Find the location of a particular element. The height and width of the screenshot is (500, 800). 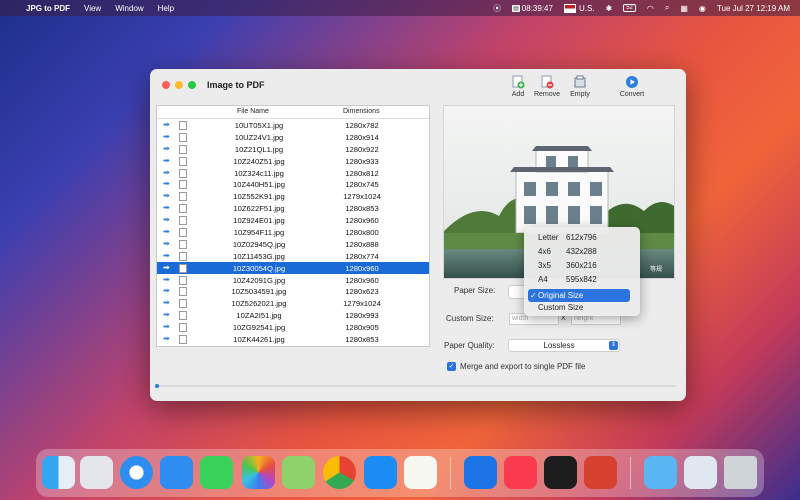

paper-option: 3x5 360x216 is located at coordinates (567, 265).